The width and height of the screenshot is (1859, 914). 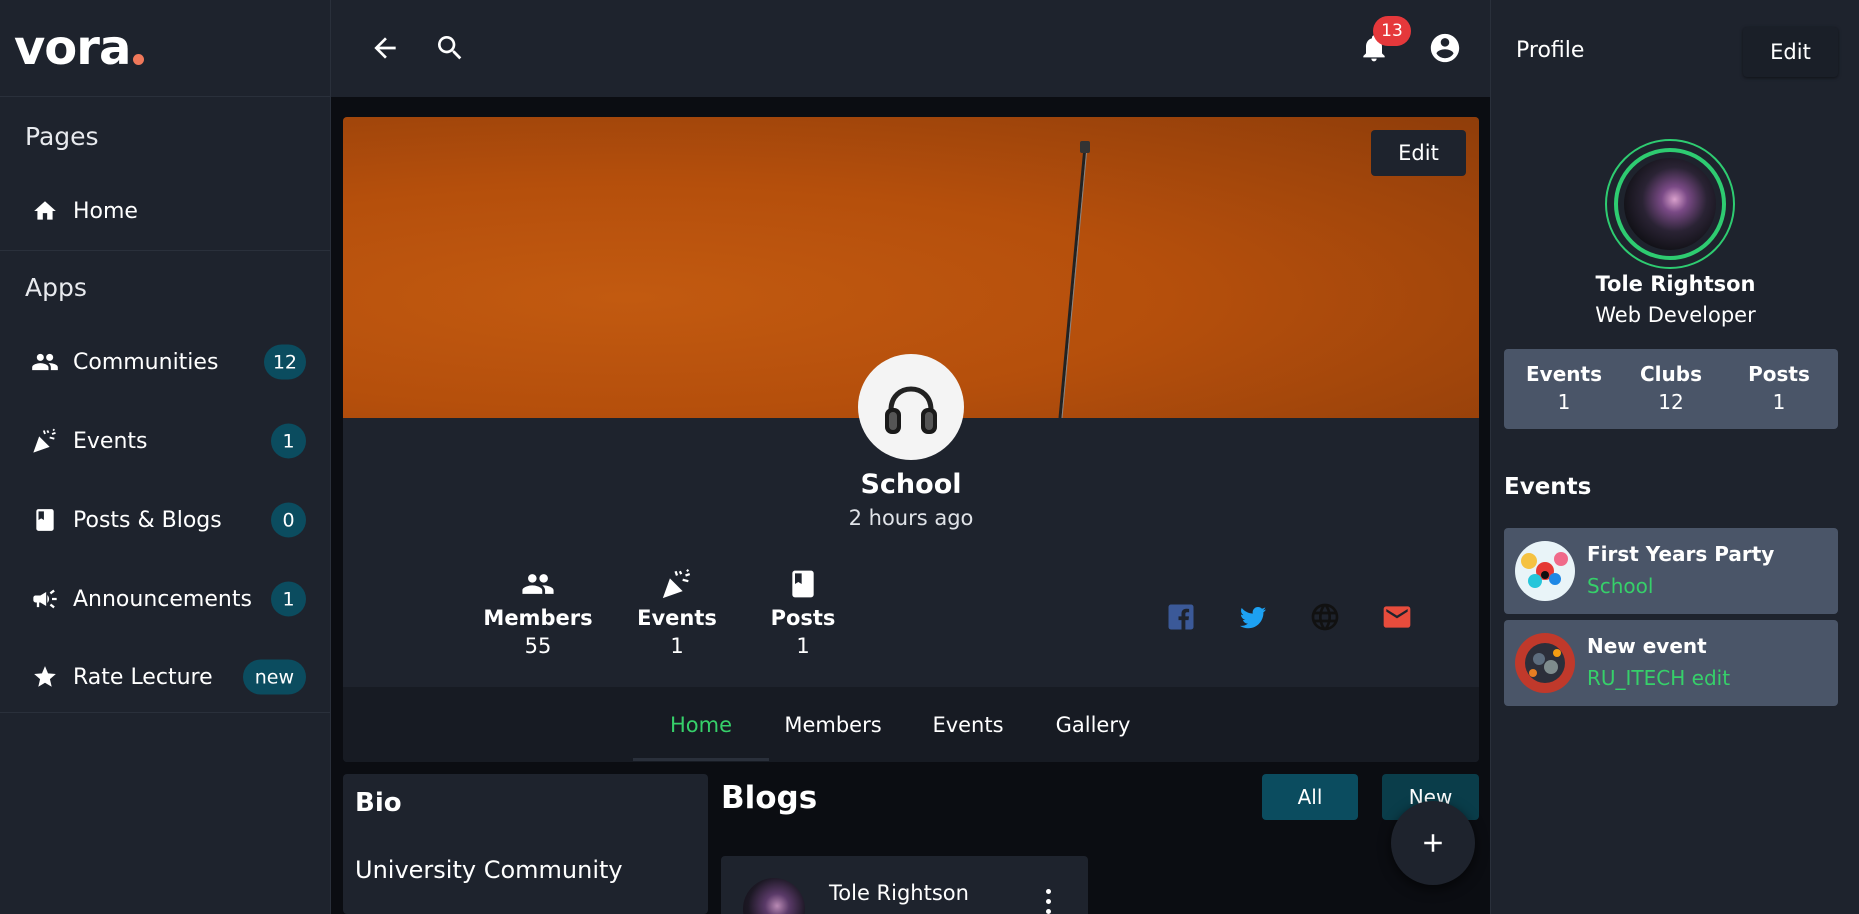 I want to click on sidebar-item-posts-blogs: Posts & Blogs 0, so click(x=165, y=520).